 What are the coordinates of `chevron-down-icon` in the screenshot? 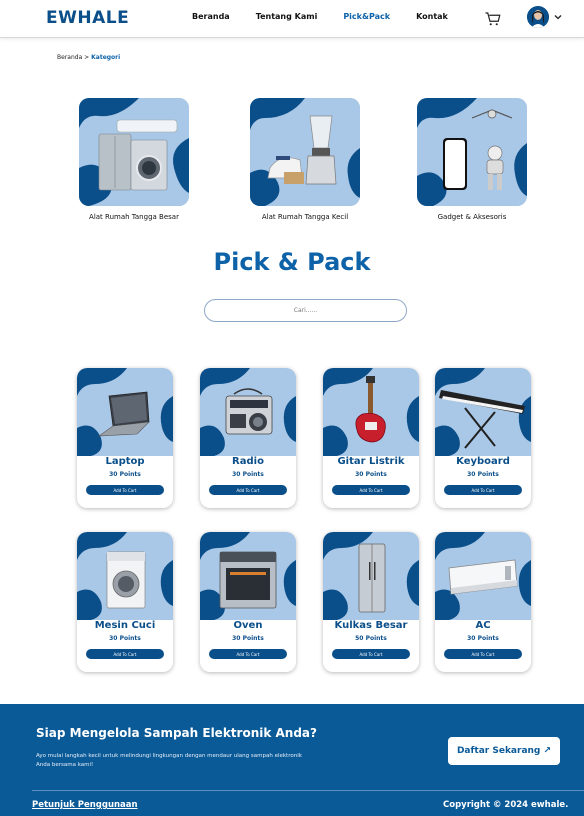 It's located at (558, 17).